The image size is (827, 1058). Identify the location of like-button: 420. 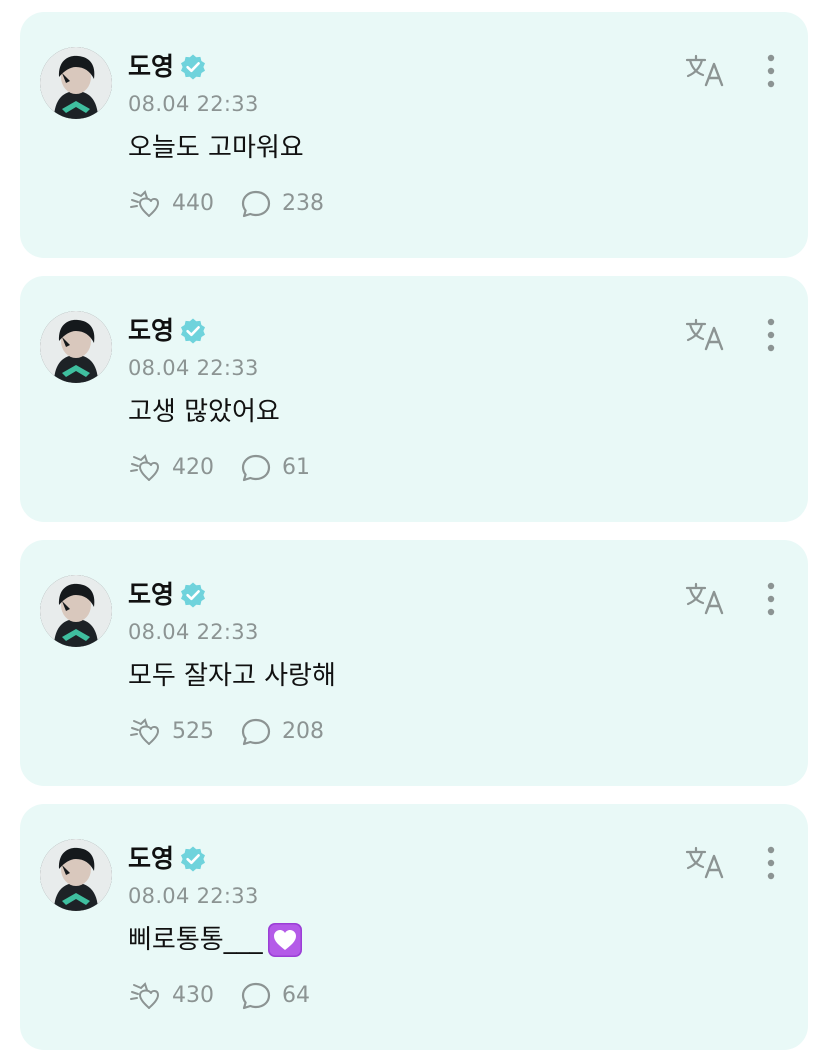
(171, 468).